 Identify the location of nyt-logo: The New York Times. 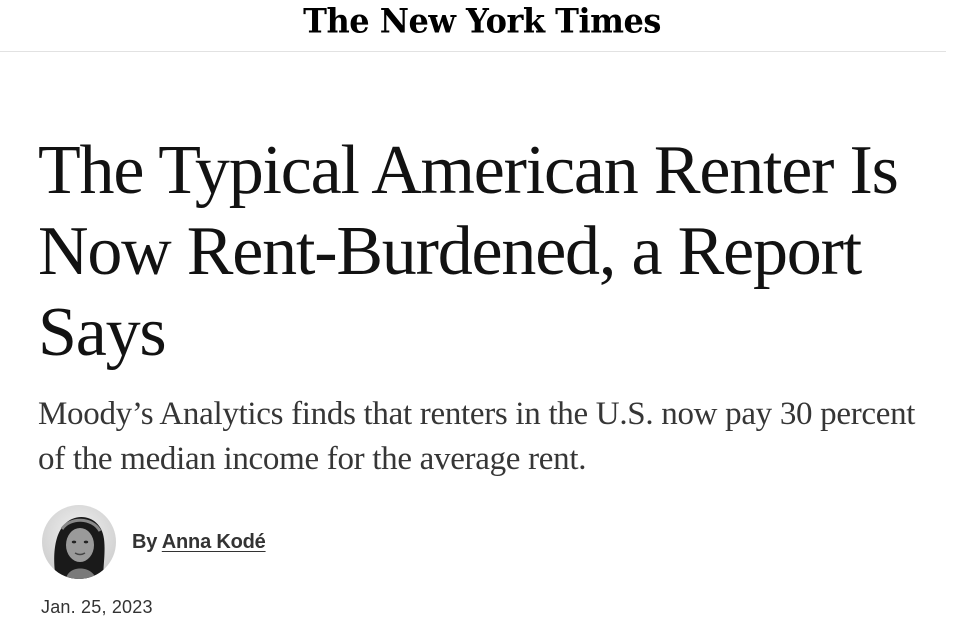
(482, 21).